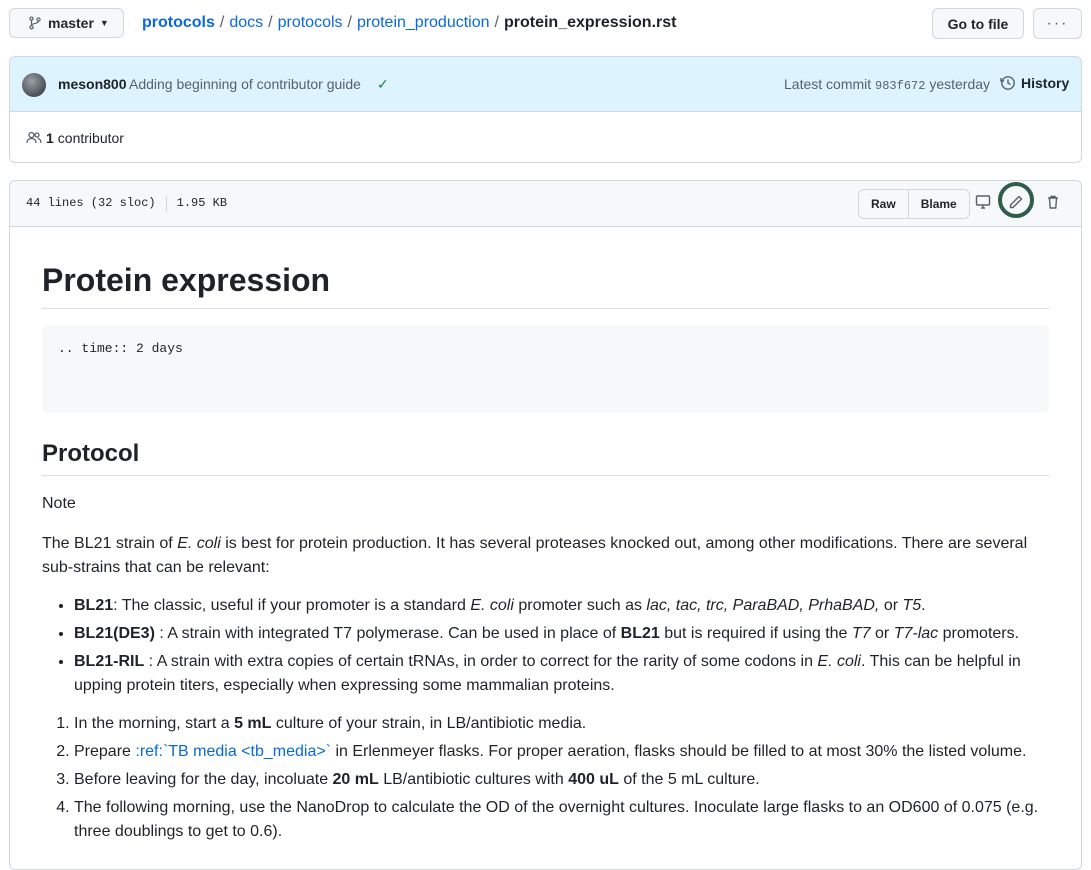 This screenshot has width=1091, height=870. What do you see at coordinates (92, 84) in the screenshot?
I see `commit-author: meson800` at bounding box center [92, 84].